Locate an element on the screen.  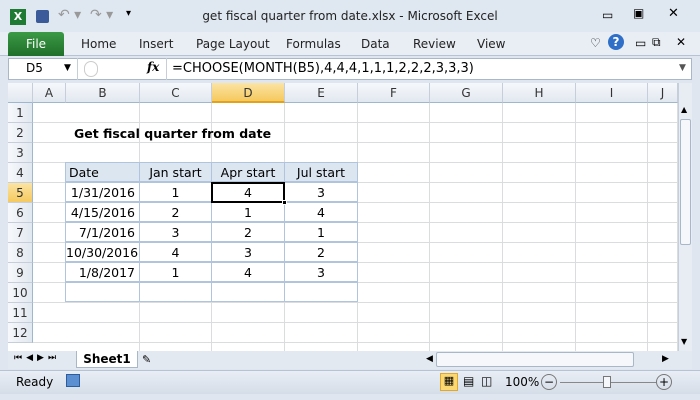
tab-file: File is located at coordinates (36, 44).